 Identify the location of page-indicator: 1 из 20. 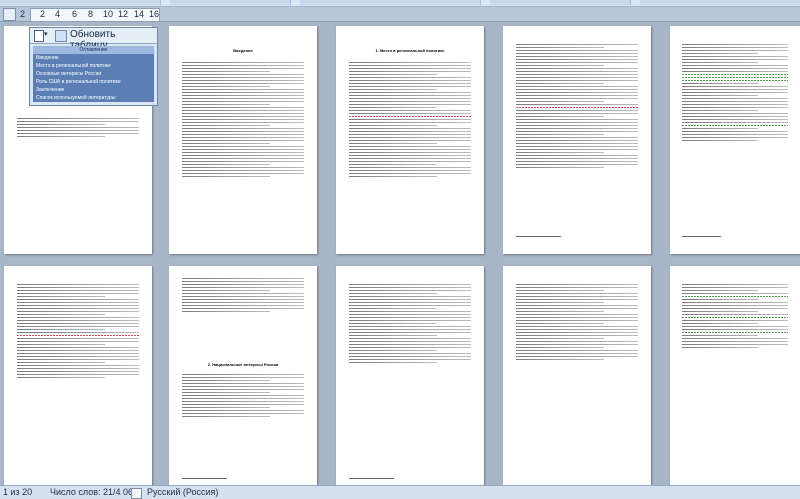
(17, 492).